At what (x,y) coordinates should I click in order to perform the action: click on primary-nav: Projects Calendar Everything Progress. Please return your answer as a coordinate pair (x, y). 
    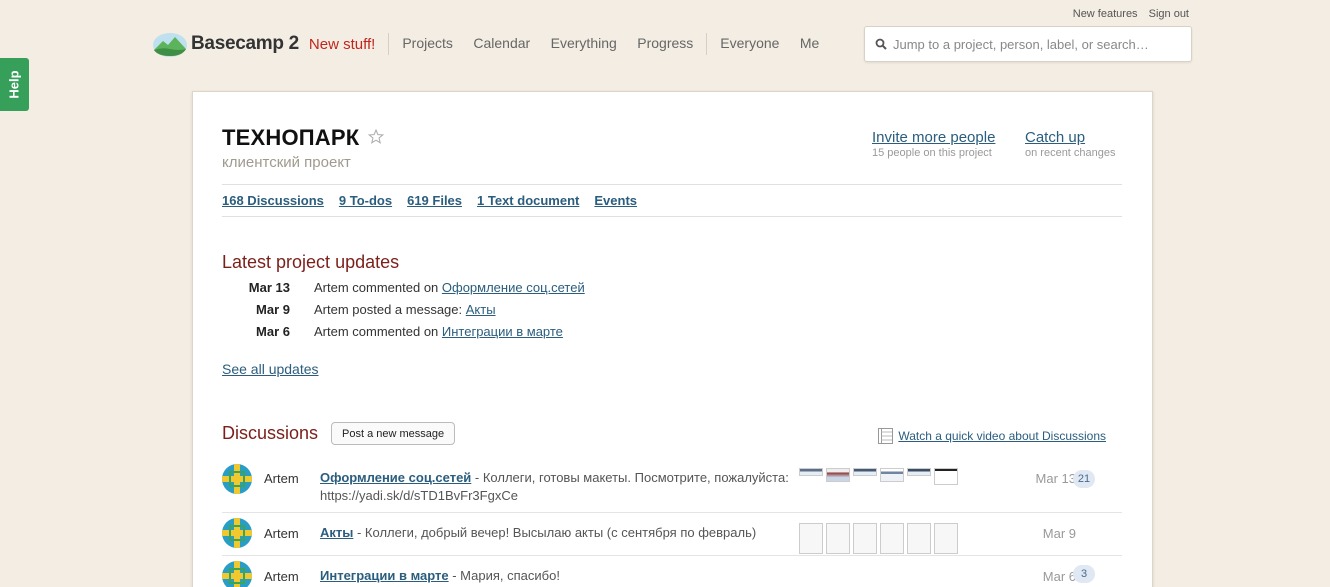
    Looking at the image, I should click on (547, 44).